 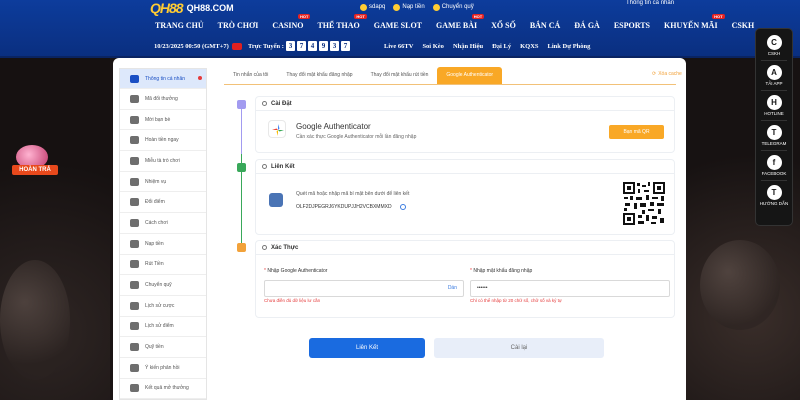 What do you see at coordinates (35, 320) in the screenshot?
I see `decorative-ball-left` at bounding box center [35, 320].